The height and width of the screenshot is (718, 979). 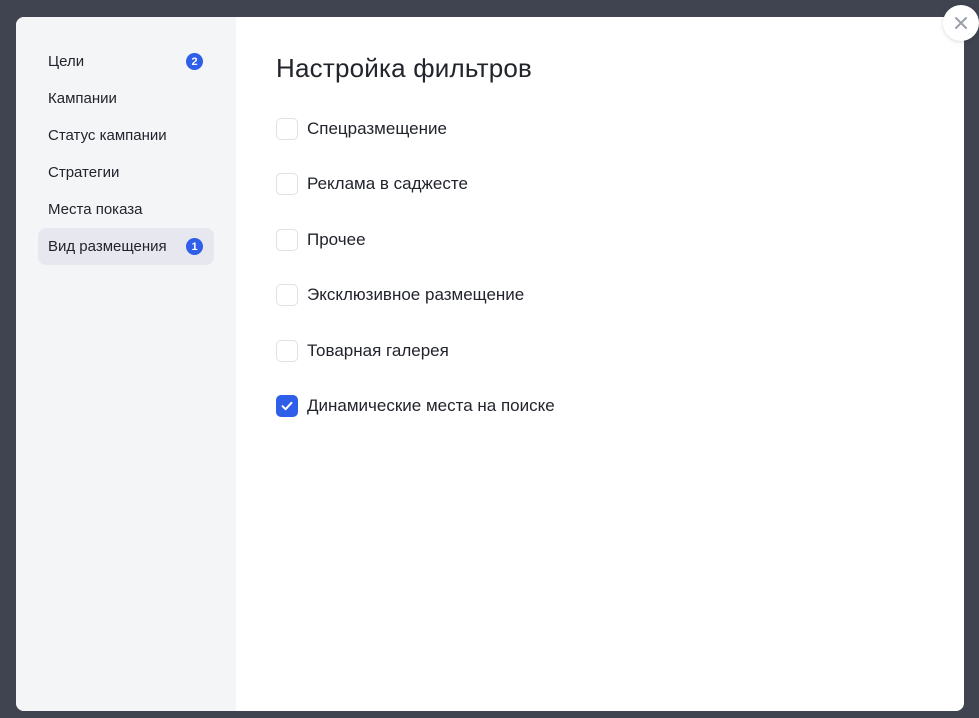 I want to click on sidebar-item-label: Статус кампании, so click(x=107, y=135).